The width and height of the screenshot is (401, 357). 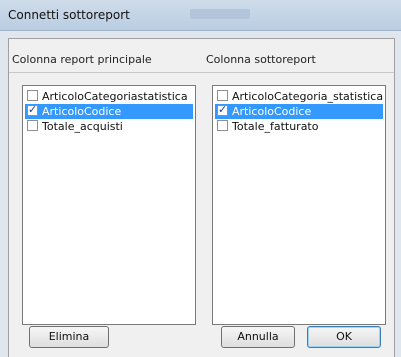 I want to click on window-title: Connetti sottoreport, so click(x=69, y=15).